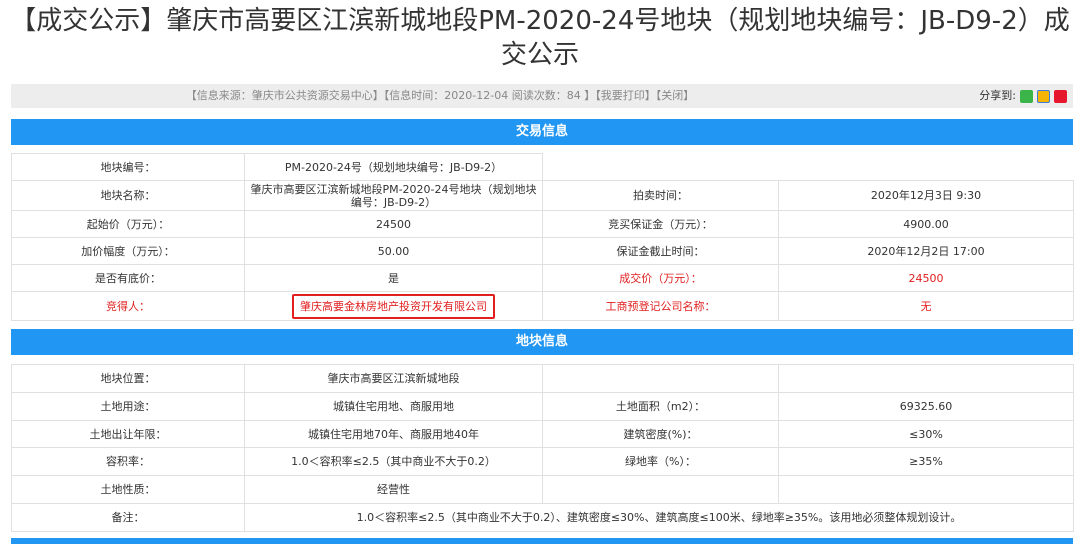 The width and height of the screenshot is (1080, 547). What do you see at coordinates (660, 251) in the screenshot?
I see `cell-label: 保证金截止时间：` at bounding box center [660, 251].